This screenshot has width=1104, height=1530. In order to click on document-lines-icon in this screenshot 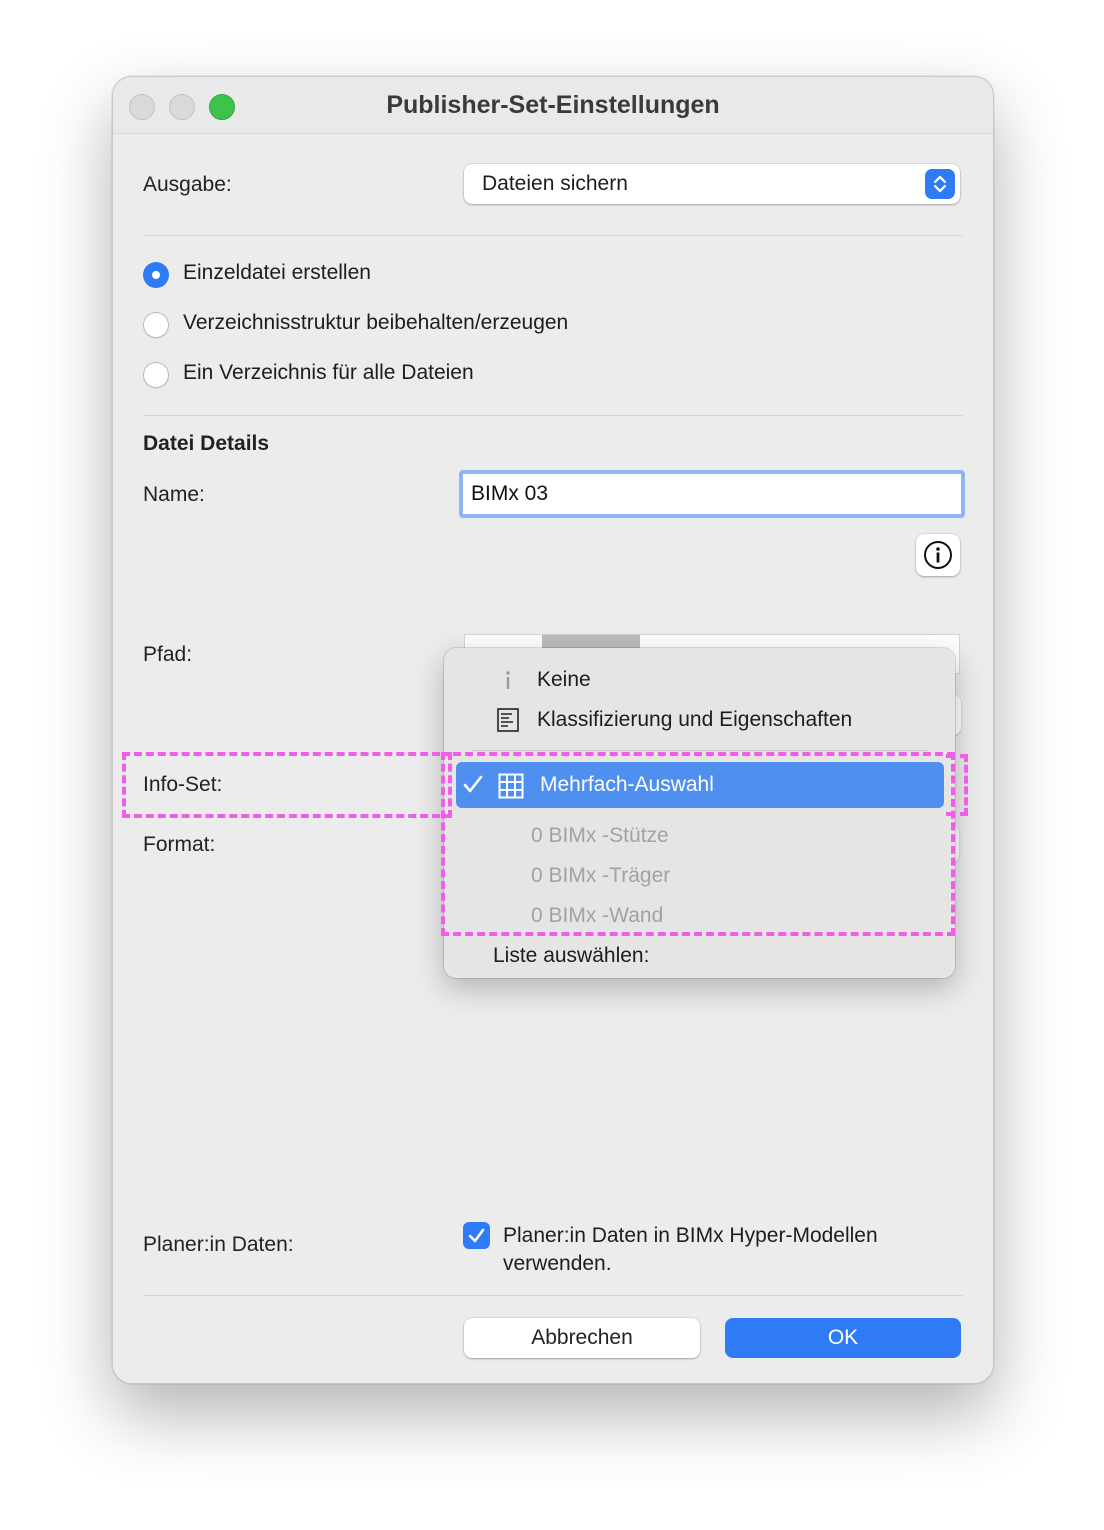, I will do `click(508, 720)`.